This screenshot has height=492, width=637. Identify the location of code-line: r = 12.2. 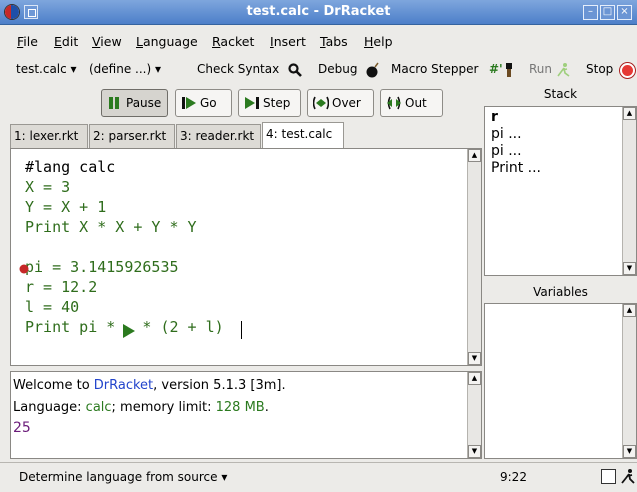
(61, 287).